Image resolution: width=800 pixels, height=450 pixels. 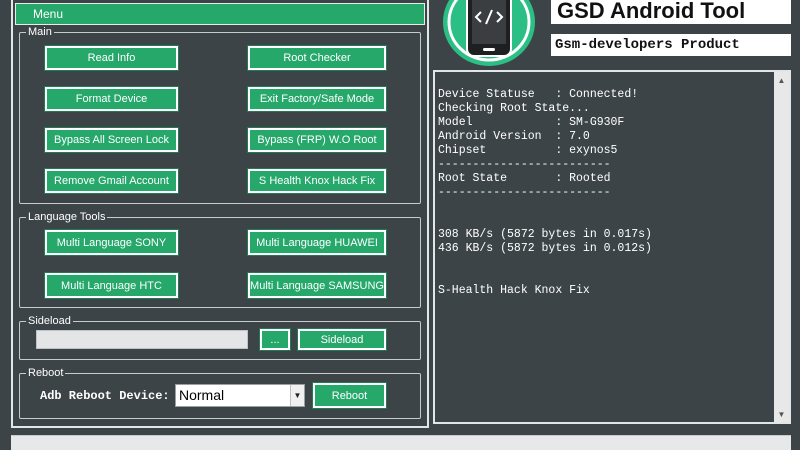 What do you see at coordinates (545, 248) in the screenshot?
I see `log-line: 436 KB/s (5872 bytes in 0.012s)` at bounding box center [545, 248].